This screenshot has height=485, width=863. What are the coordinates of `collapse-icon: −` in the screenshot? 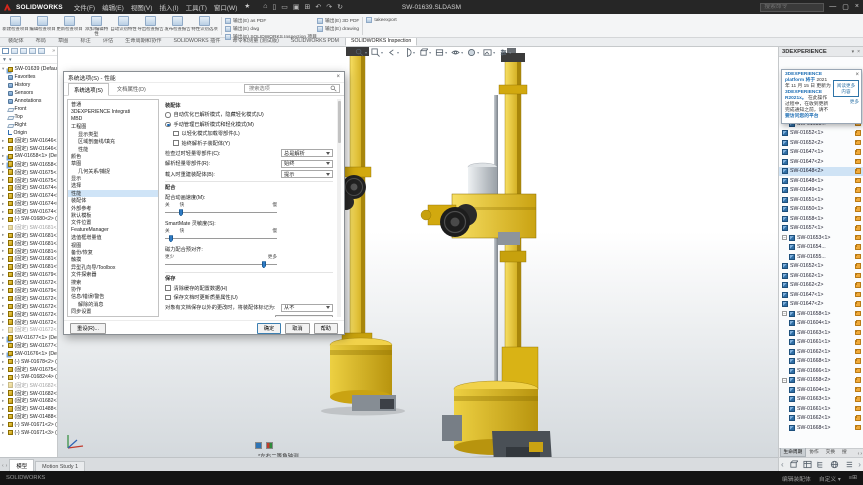 It's located at (784, 314).